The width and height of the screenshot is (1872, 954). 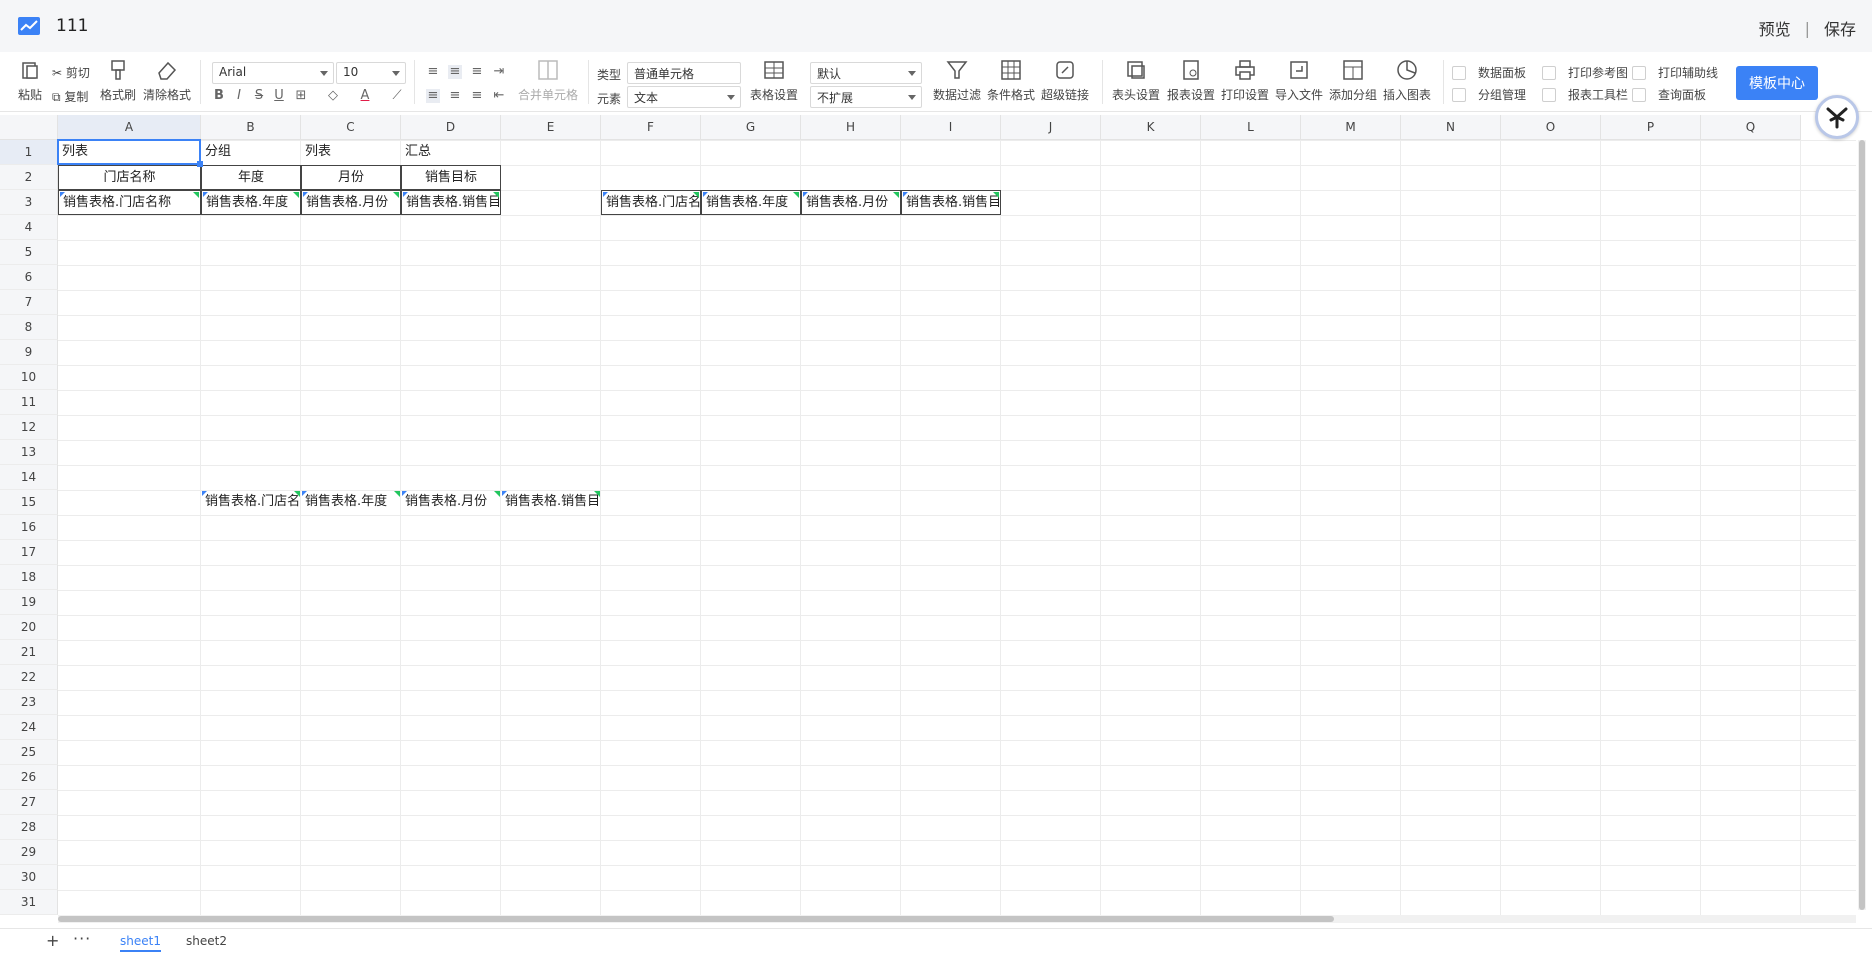 I want to click on bold-icon: B, so click(x=219, y=96).